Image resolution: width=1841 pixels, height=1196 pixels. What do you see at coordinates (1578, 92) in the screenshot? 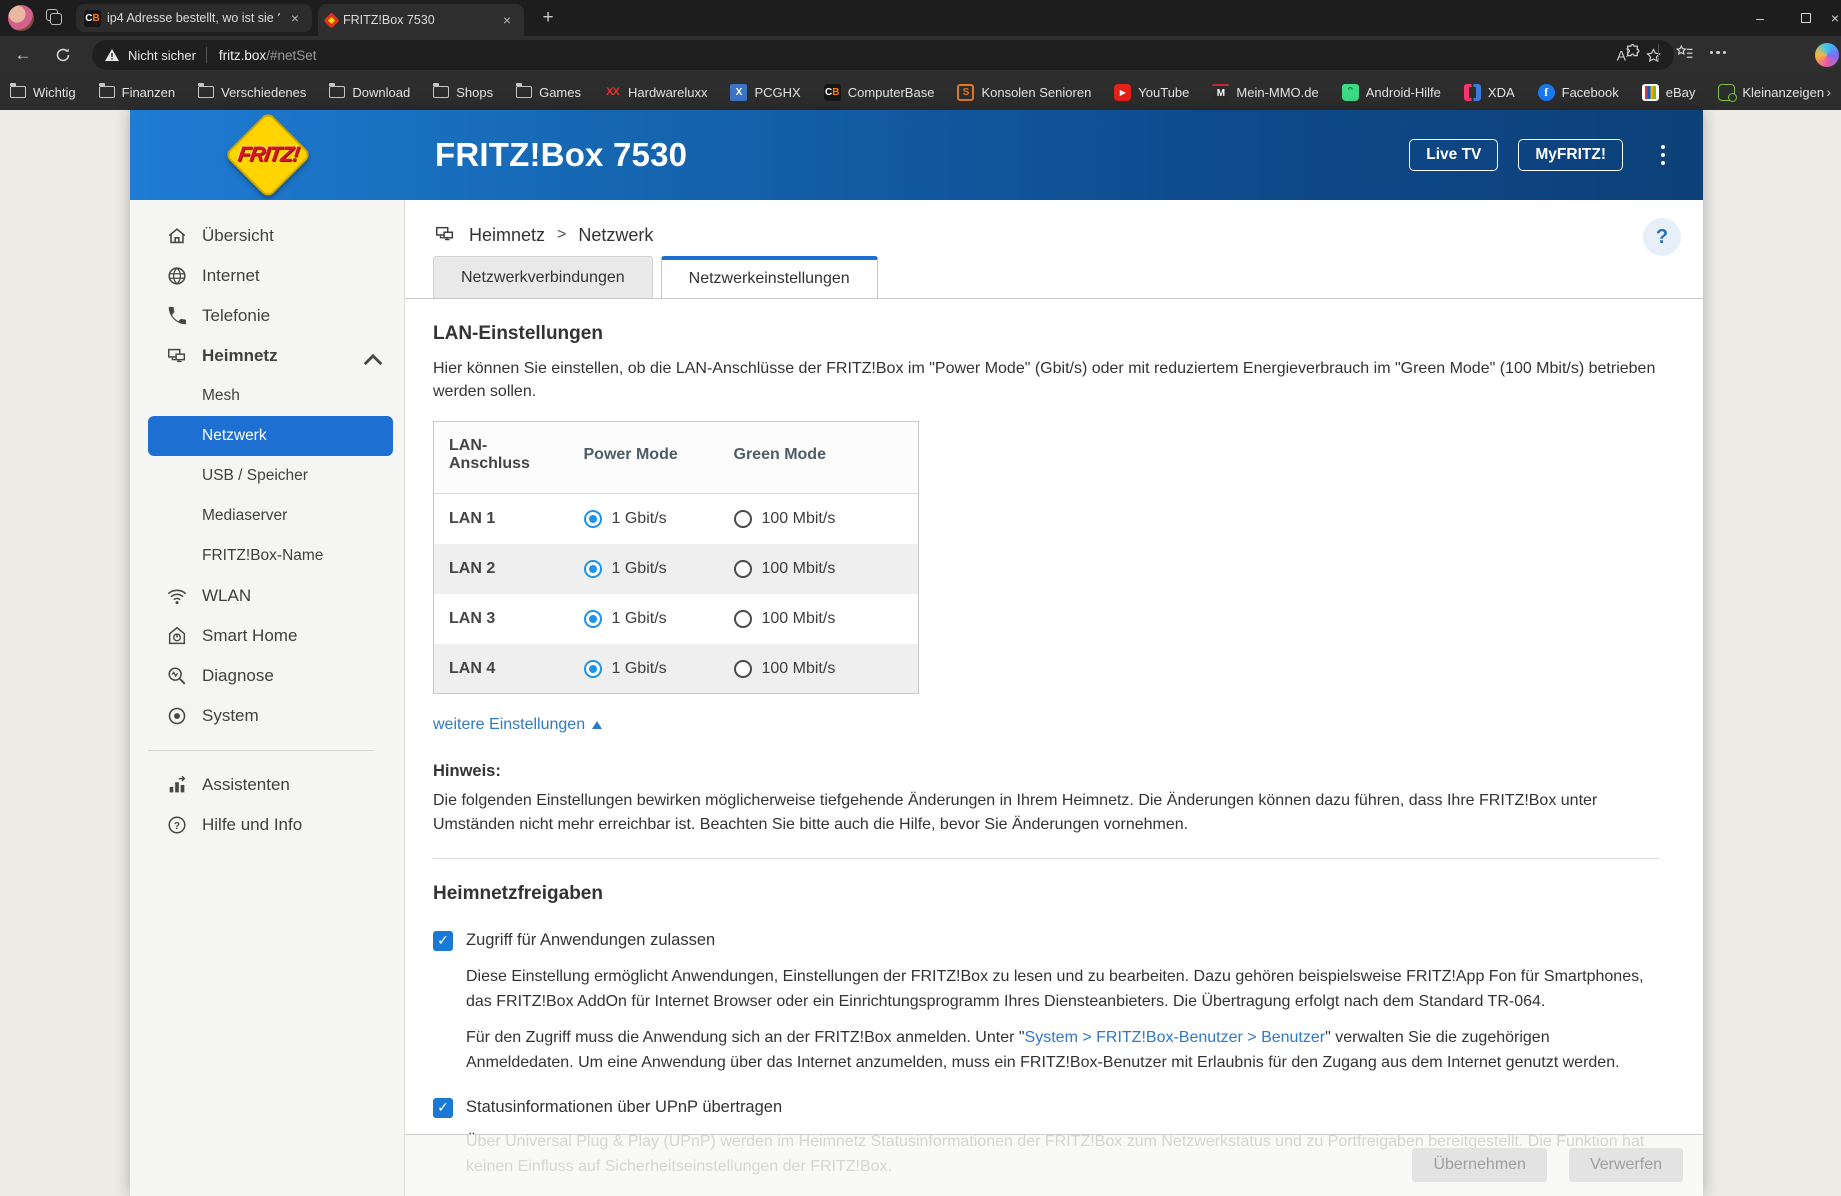
I see `bookmark-item: f Facebook` at bounding box center [1578, 92].